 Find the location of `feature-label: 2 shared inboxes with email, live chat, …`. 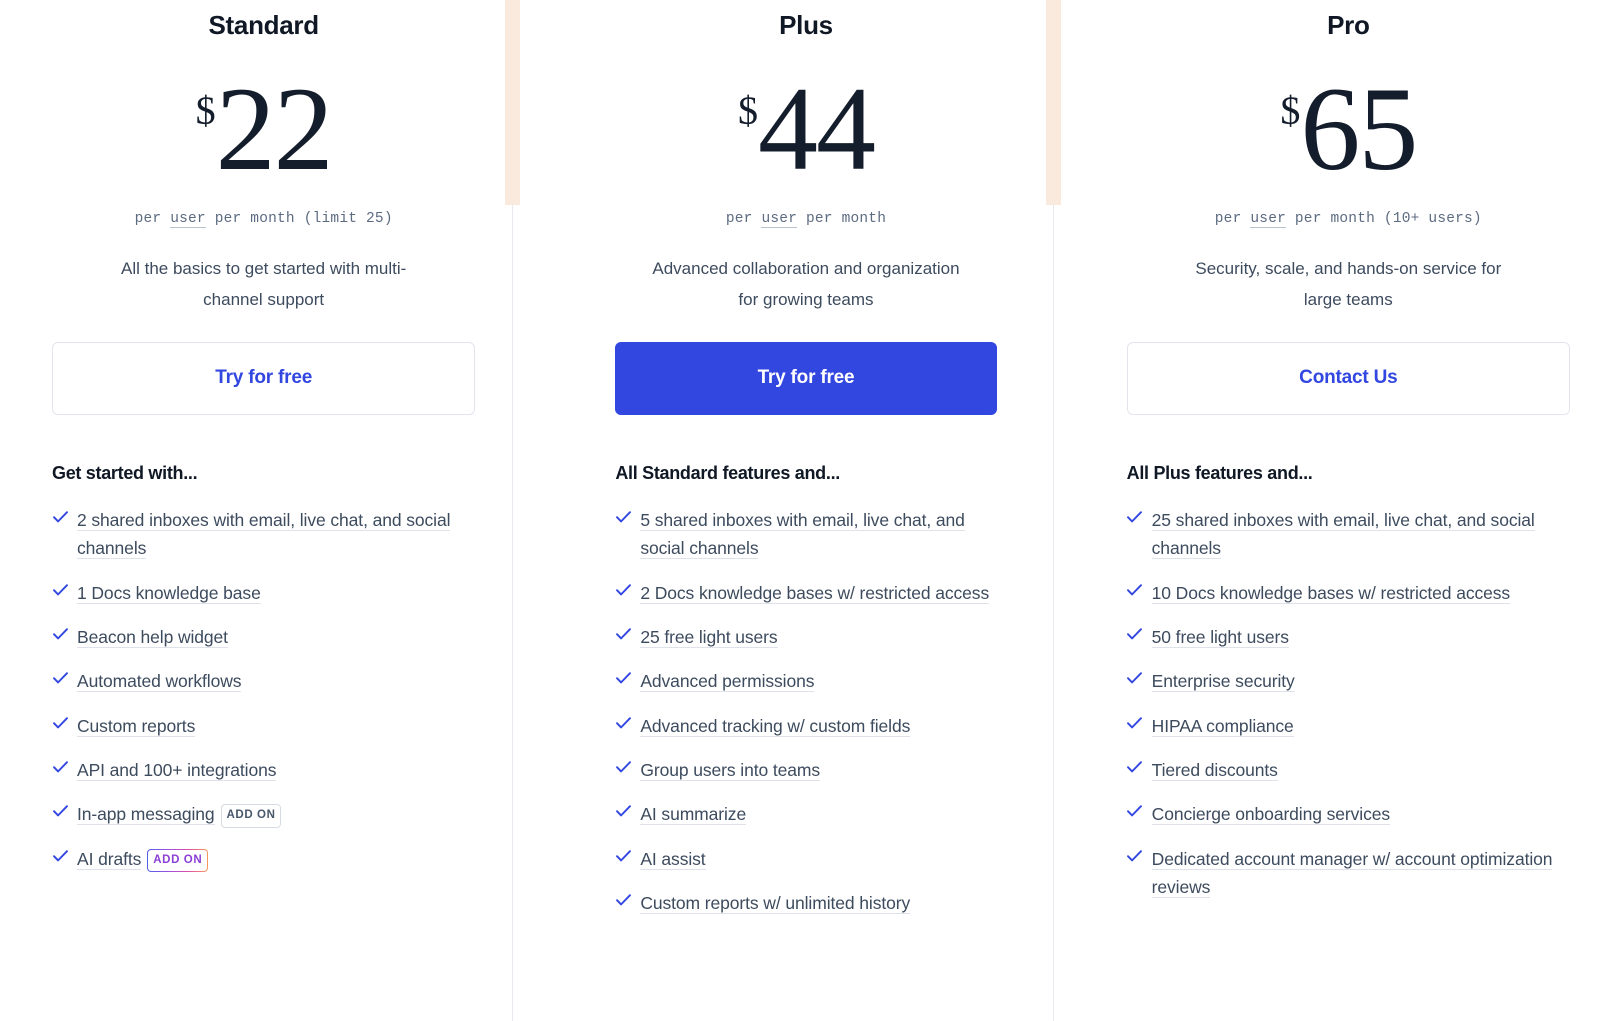

feature-label: 2 shared inboxes with email, live chat, … is located at coordinates (264, 534).